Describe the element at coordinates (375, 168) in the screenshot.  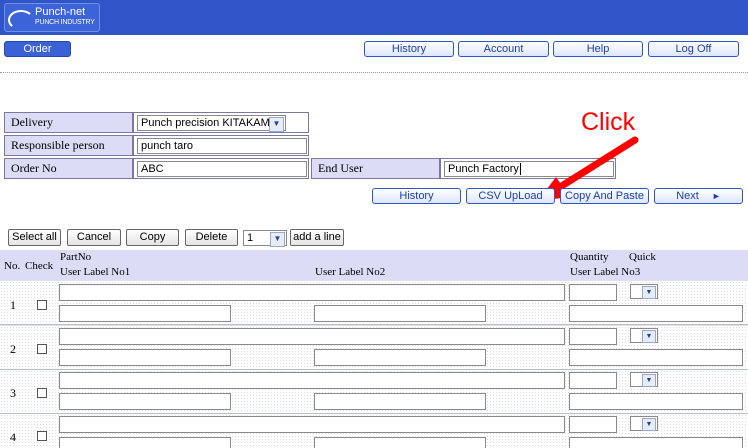
I see `enduser-label: End User` at that location.